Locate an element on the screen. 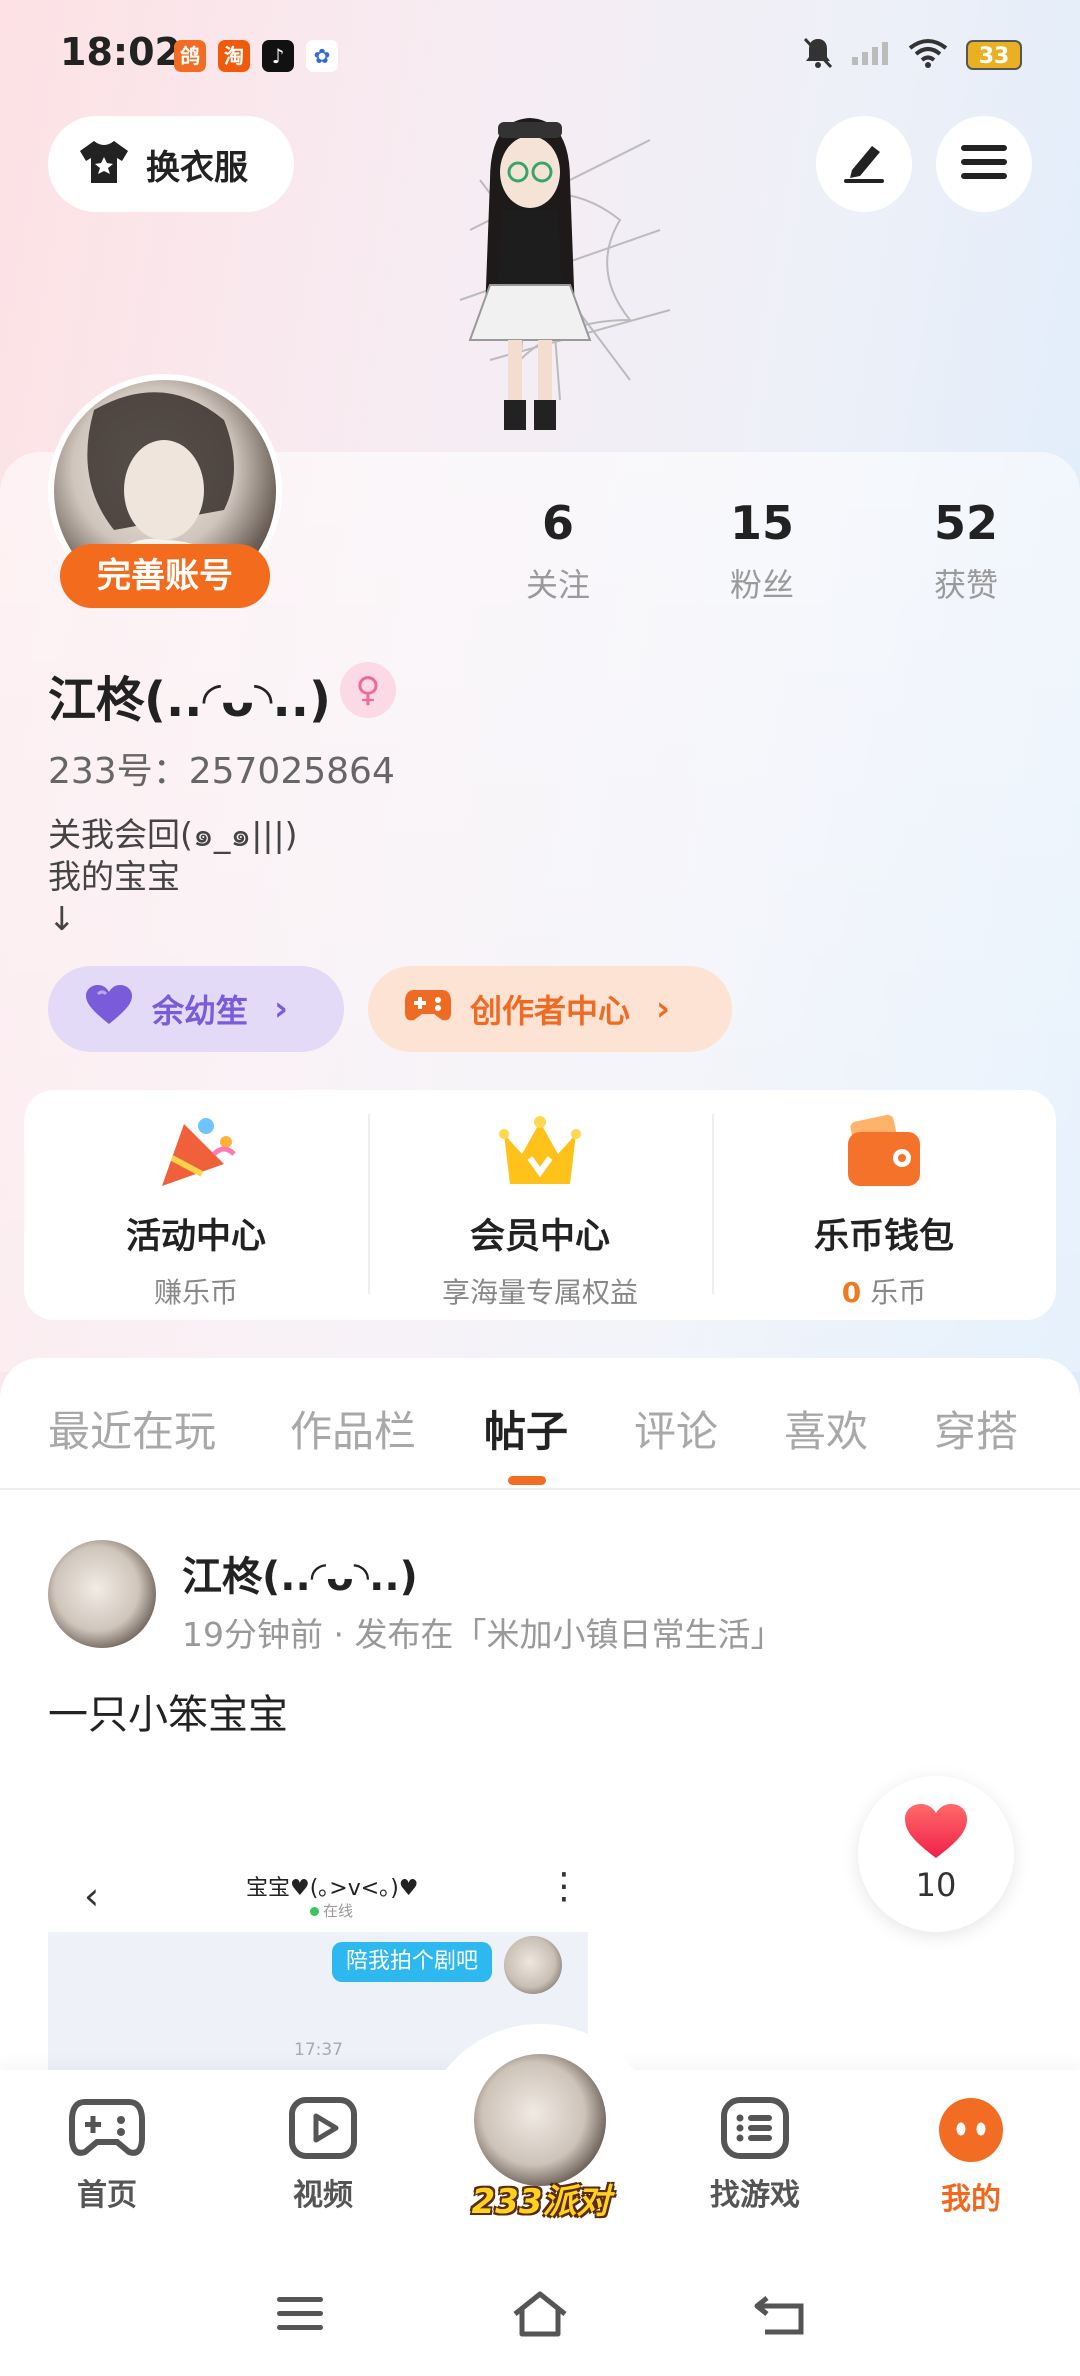 The width and height of the screenshot is (1080, 2376). tab-outfits: 穿搭 is located at coordinates (976, 1428).